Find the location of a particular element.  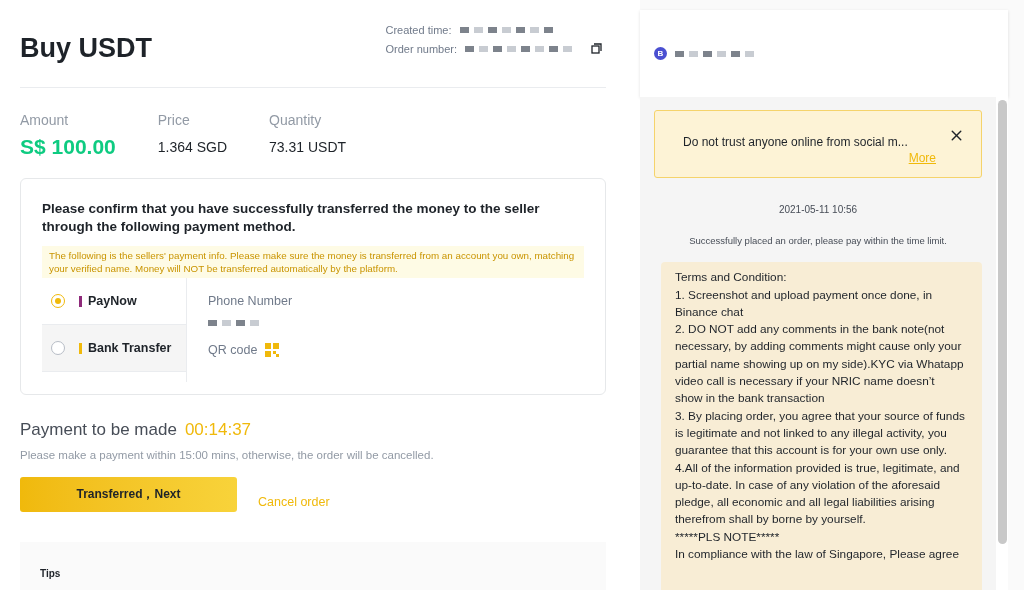

summary-value: 1.364 SGD is located at coordinates (192, 147).